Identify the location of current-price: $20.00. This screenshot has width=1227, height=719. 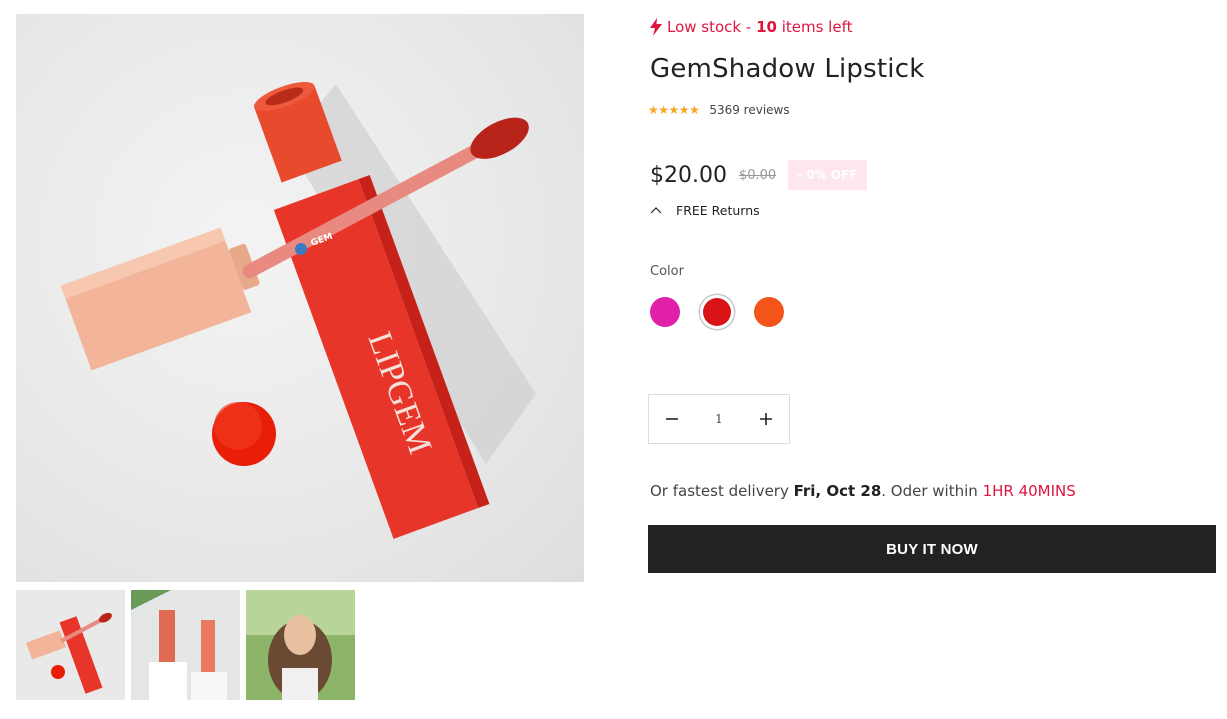
(688, 175).